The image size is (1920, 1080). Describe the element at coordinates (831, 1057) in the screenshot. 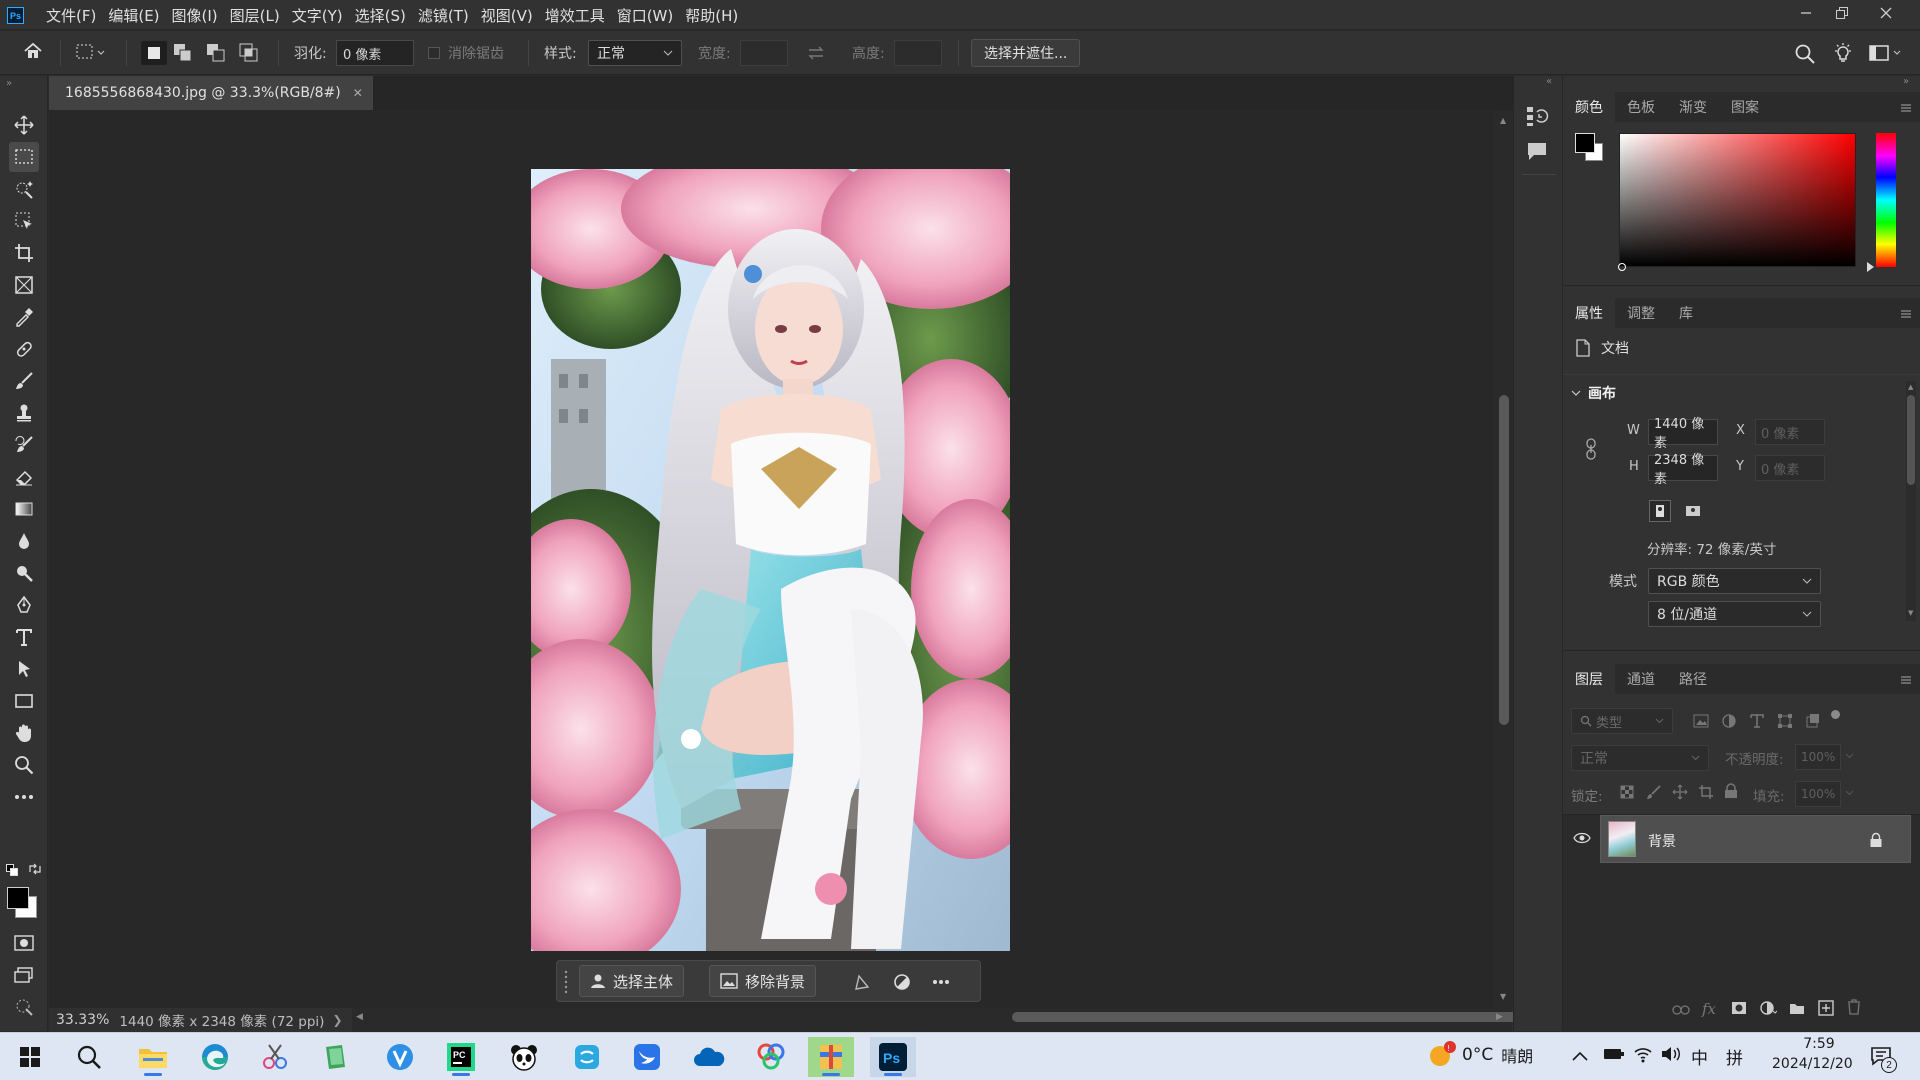

I see `archive-app-icon` at that location.